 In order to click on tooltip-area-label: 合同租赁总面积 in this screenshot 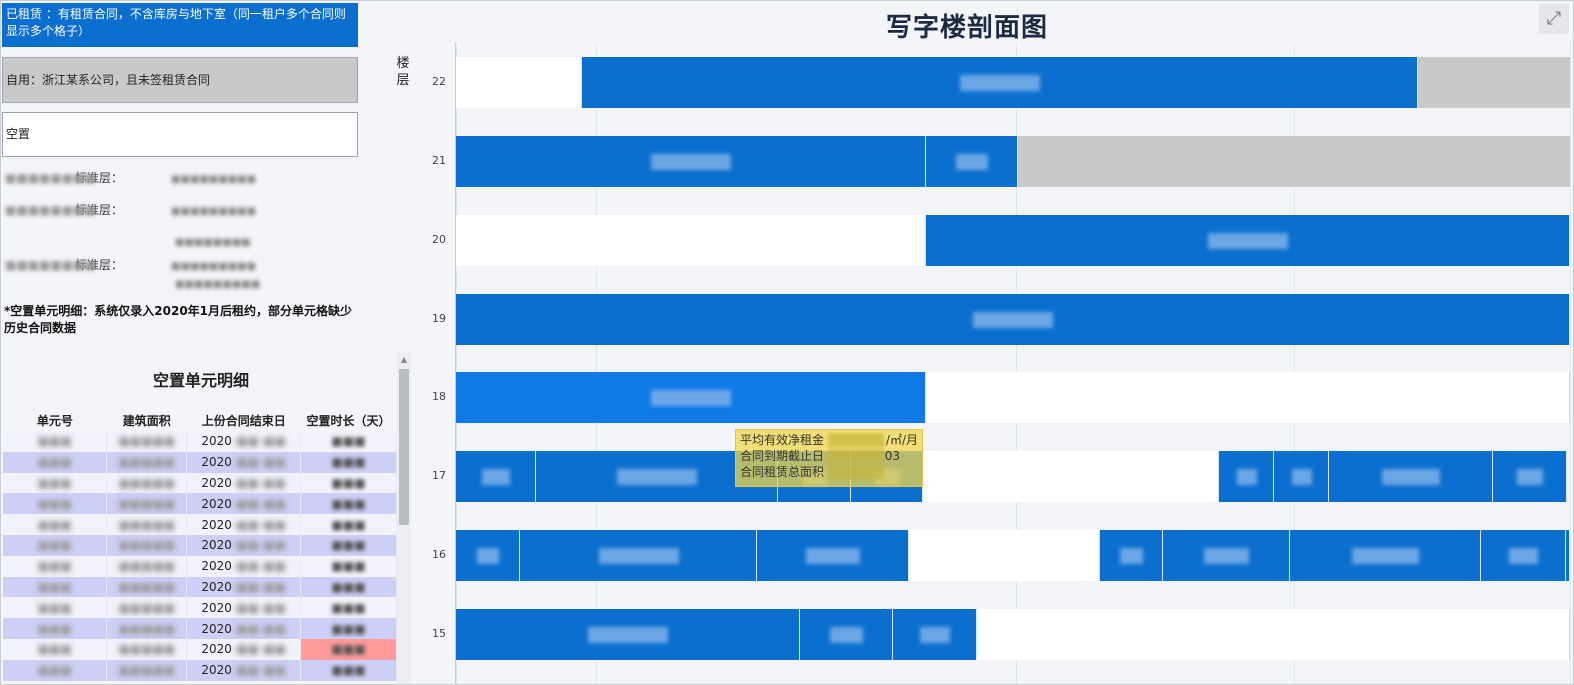, I will do `click(782, 472)`.